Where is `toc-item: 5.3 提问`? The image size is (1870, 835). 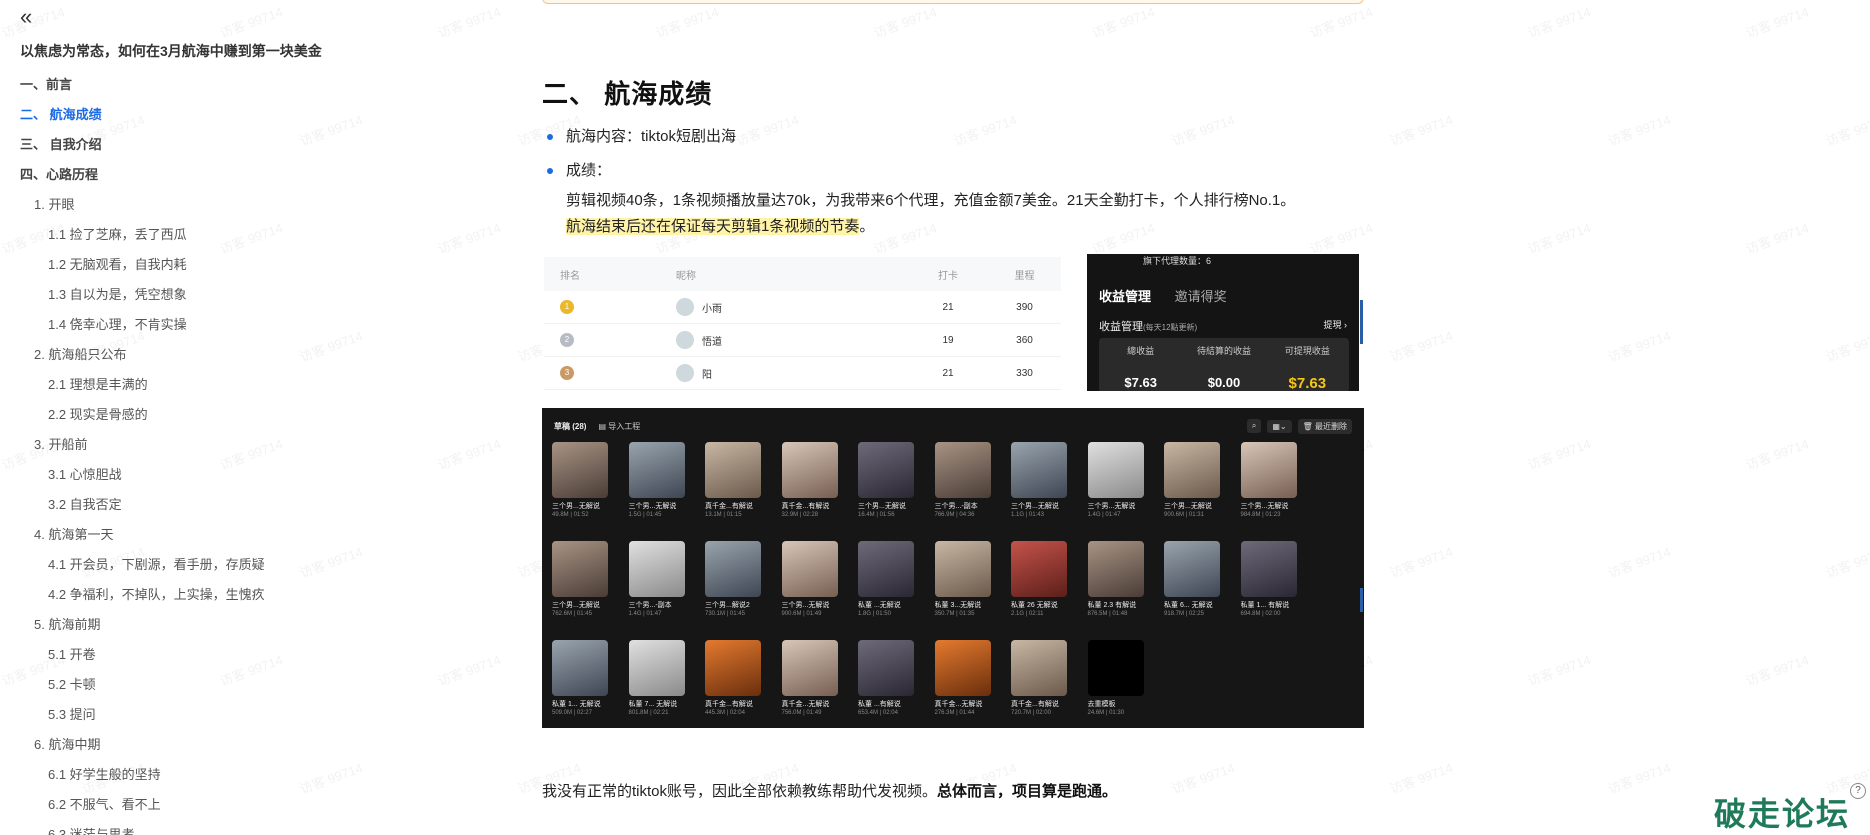 toc-item: 5.3 提问 is located at coordinates (210, 715).